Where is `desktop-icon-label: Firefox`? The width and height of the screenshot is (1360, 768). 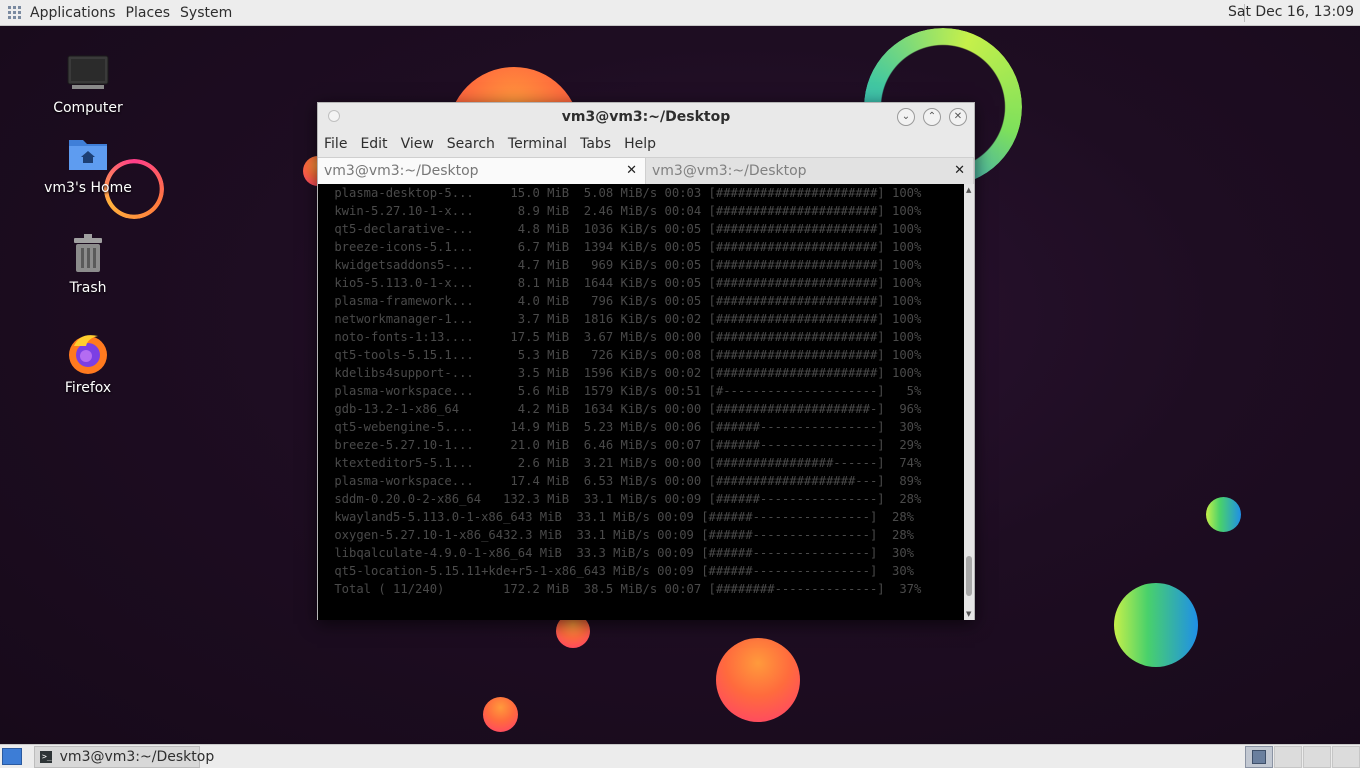
desktop-icon-label: Firefox is located at coordinates (88, 388).